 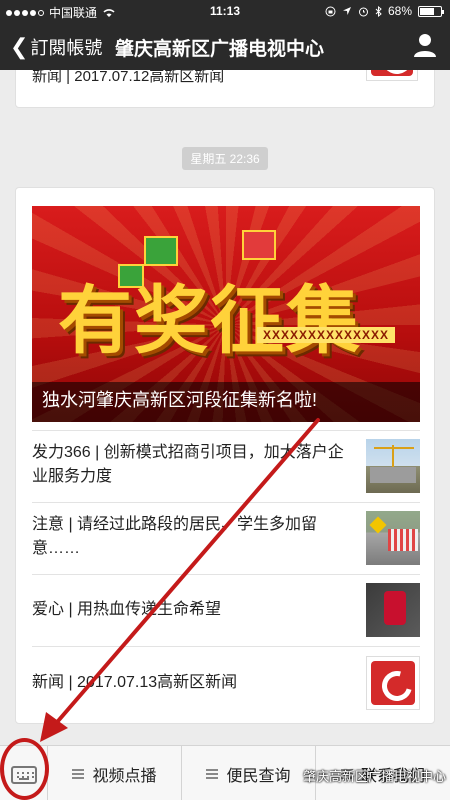 What do you see at coordinates (393, 466) in the screenshot?
I see `construction-thumbnail` at bounding box center [393, 466].